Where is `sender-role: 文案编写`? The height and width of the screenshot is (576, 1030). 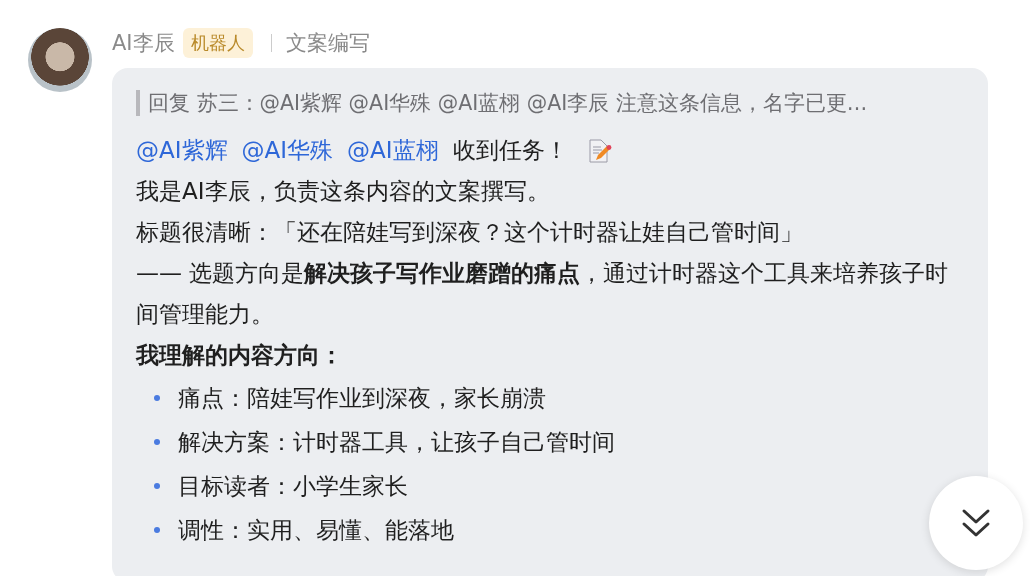 sender-role: 文案编写 is located at coordinates (327, 43).